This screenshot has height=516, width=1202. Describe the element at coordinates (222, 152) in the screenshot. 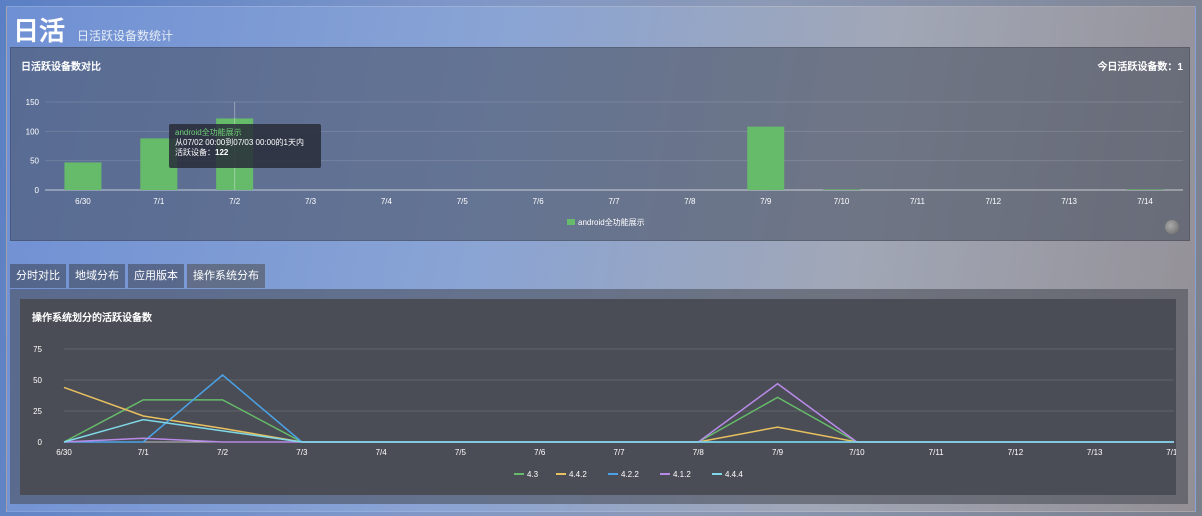

I see `tooltip-value: 122` at that location.